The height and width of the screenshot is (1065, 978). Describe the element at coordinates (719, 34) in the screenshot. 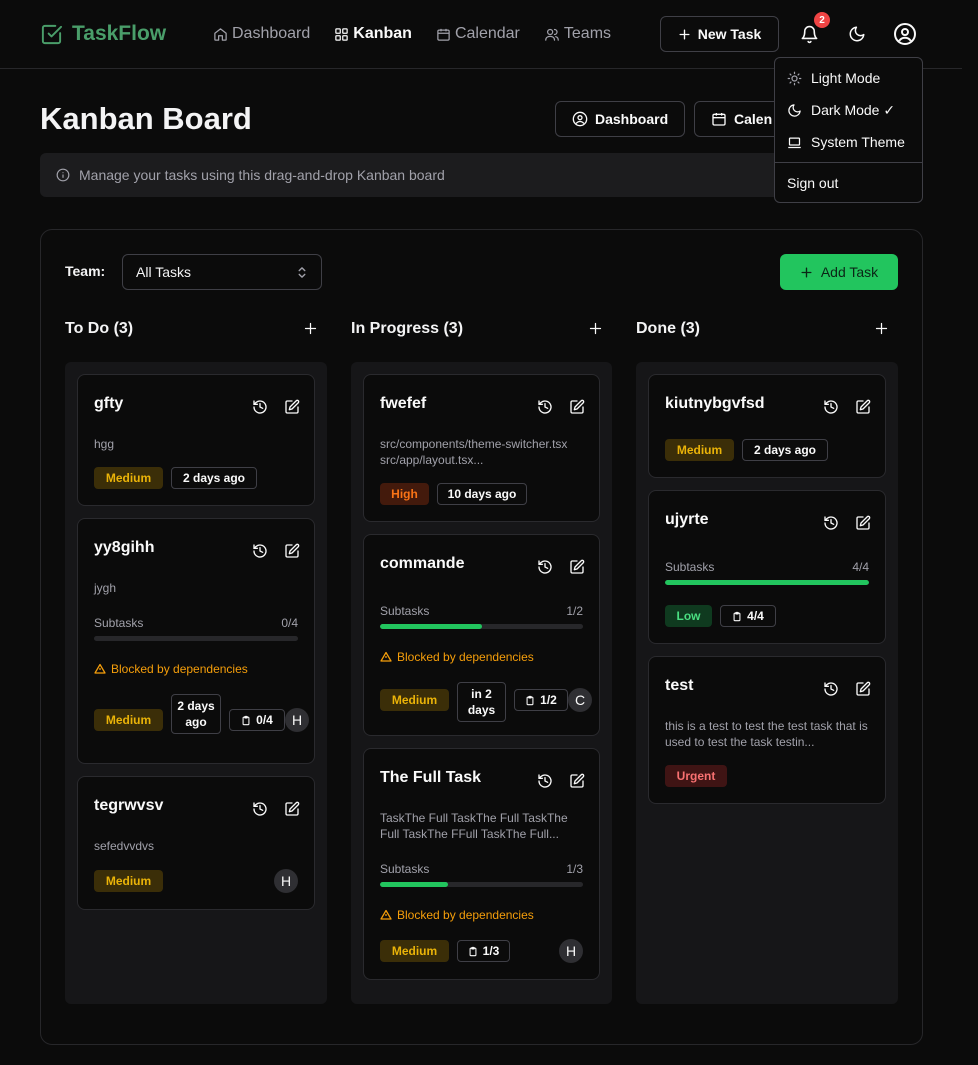

I see `new-task-button: New Task` at that location.